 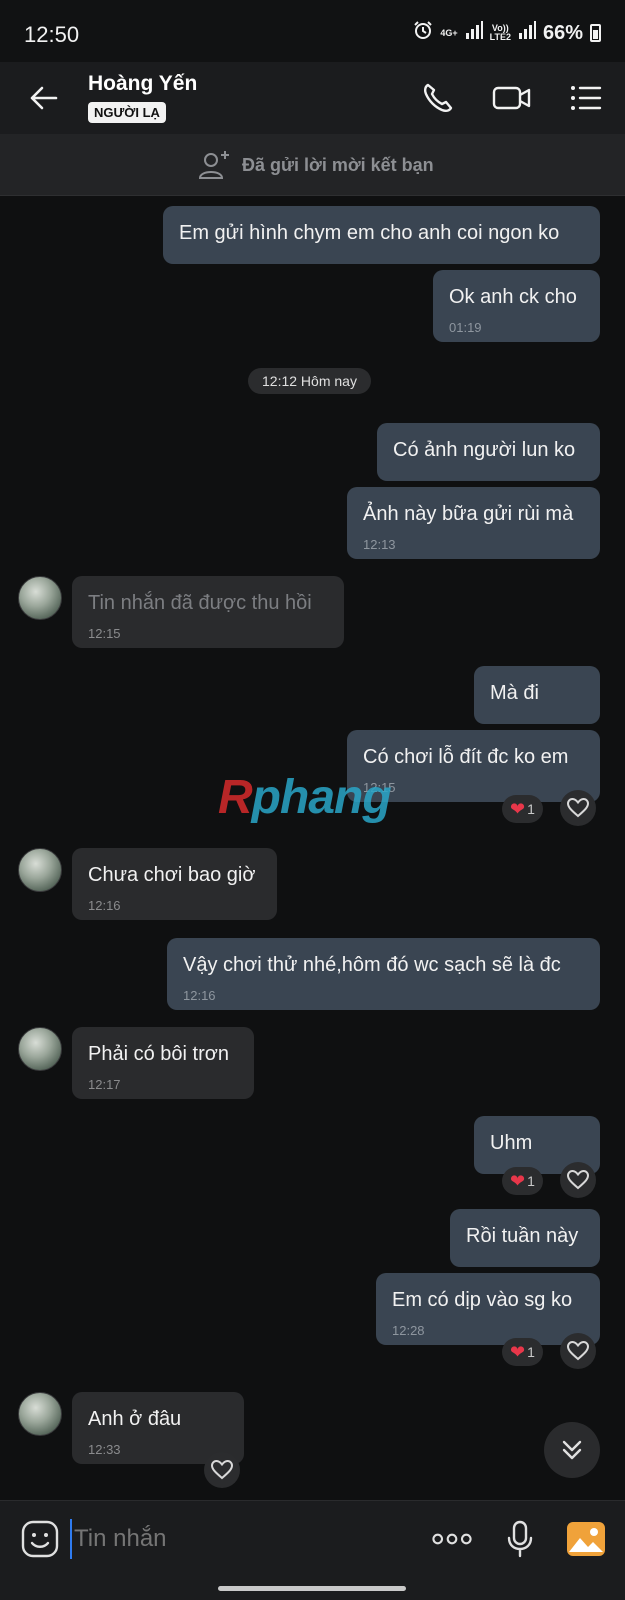 What do you see at coordinates (514, 693) in the screenshot?
I see `message-text: Mà đi` at bounding box center [514, 693].